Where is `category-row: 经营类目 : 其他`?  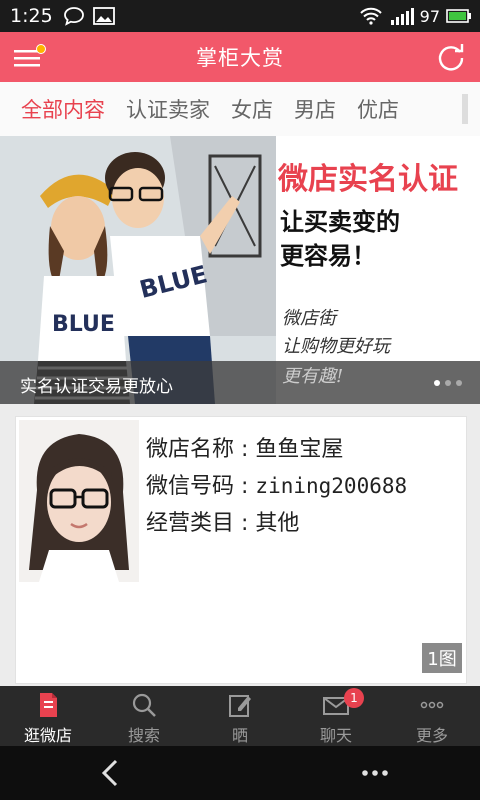 category-row: 经营类目 : 其他 is located at coordinates (223, 523).